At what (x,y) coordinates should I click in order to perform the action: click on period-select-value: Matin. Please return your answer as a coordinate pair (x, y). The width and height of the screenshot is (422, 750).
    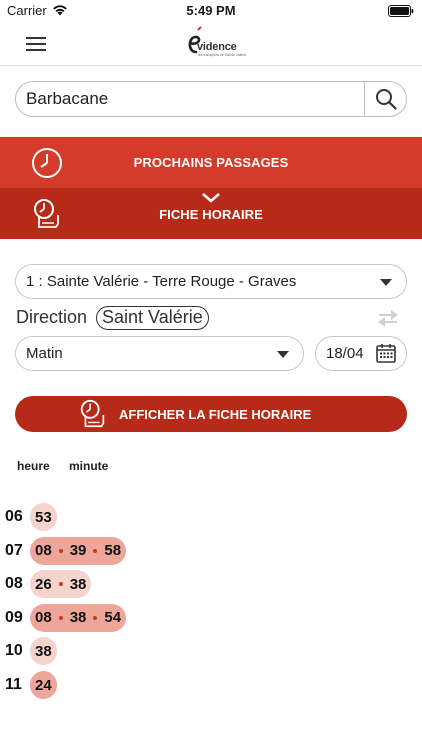
    Looking at the image, I should click on (44, 353).